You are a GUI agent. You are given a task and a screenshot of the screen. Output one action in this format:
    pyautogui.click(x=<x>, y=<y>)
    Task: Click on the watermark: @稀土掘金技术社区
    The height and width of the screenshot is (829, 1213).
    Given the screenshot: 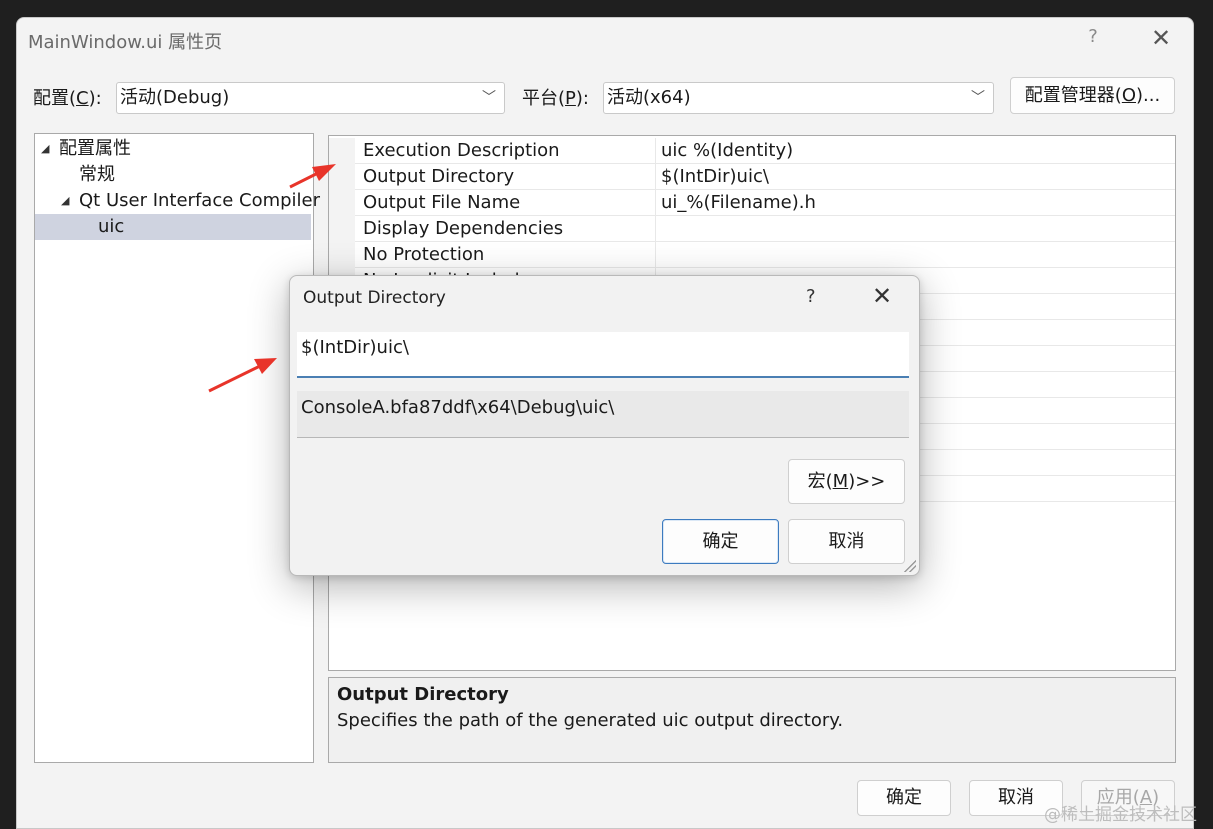 What is the action you would take?
    pyautogui.click(x=1120, y=815)
    